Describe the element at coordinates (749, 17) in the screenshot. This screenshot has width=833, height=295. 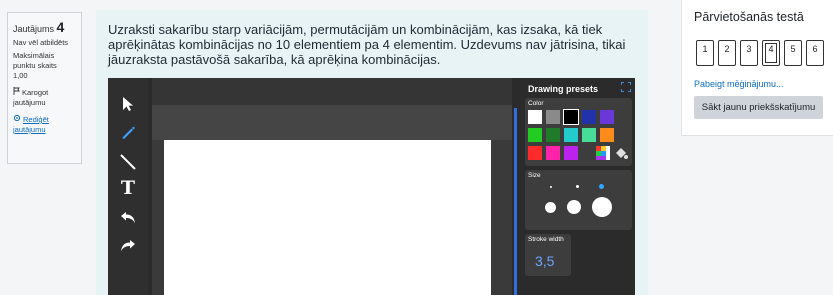
I see `navigation-title: Pārvietošanās testā` at that location.